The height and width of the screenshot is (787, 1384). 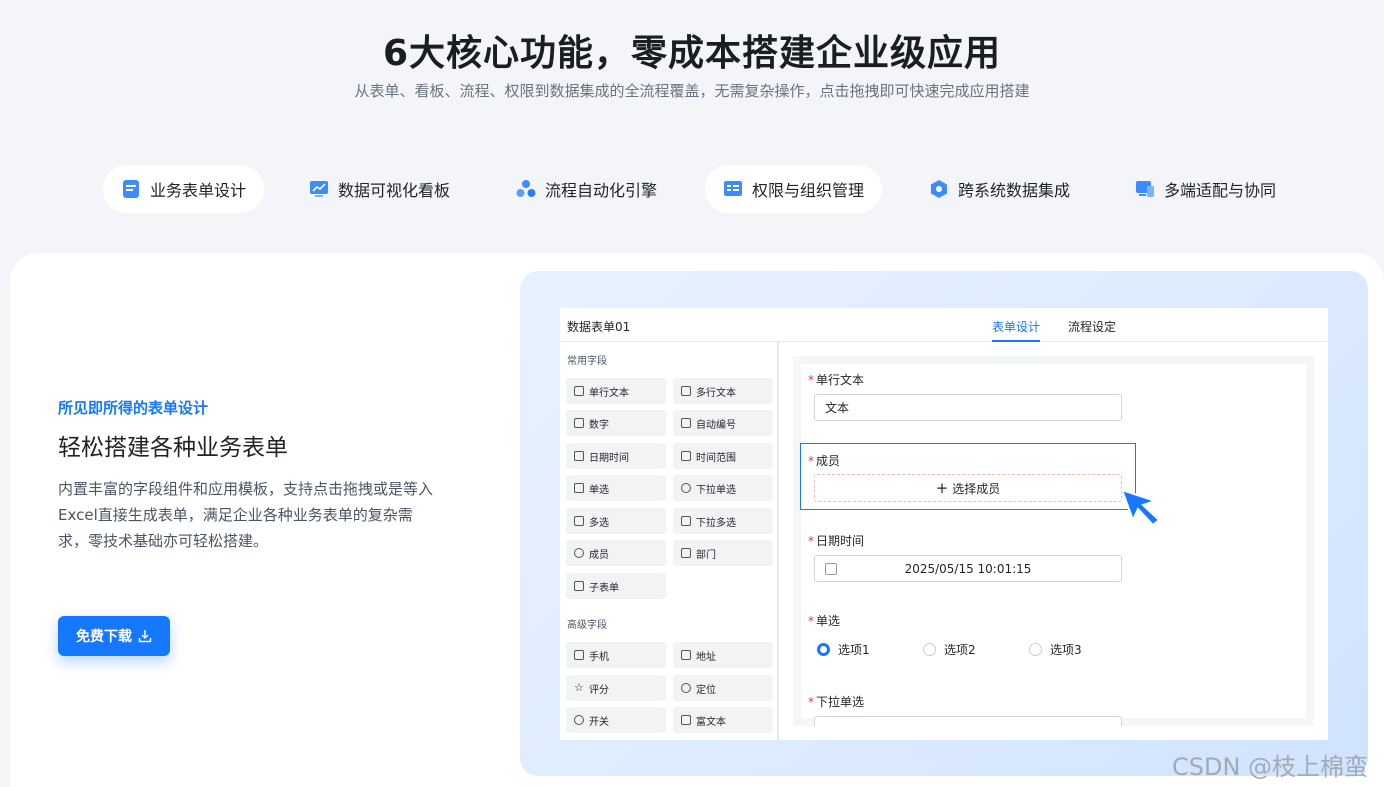 What do you see at coordinates (599, 657) in the screenshot?
I see `field-label: 手机` at bounding box center [599, 657].